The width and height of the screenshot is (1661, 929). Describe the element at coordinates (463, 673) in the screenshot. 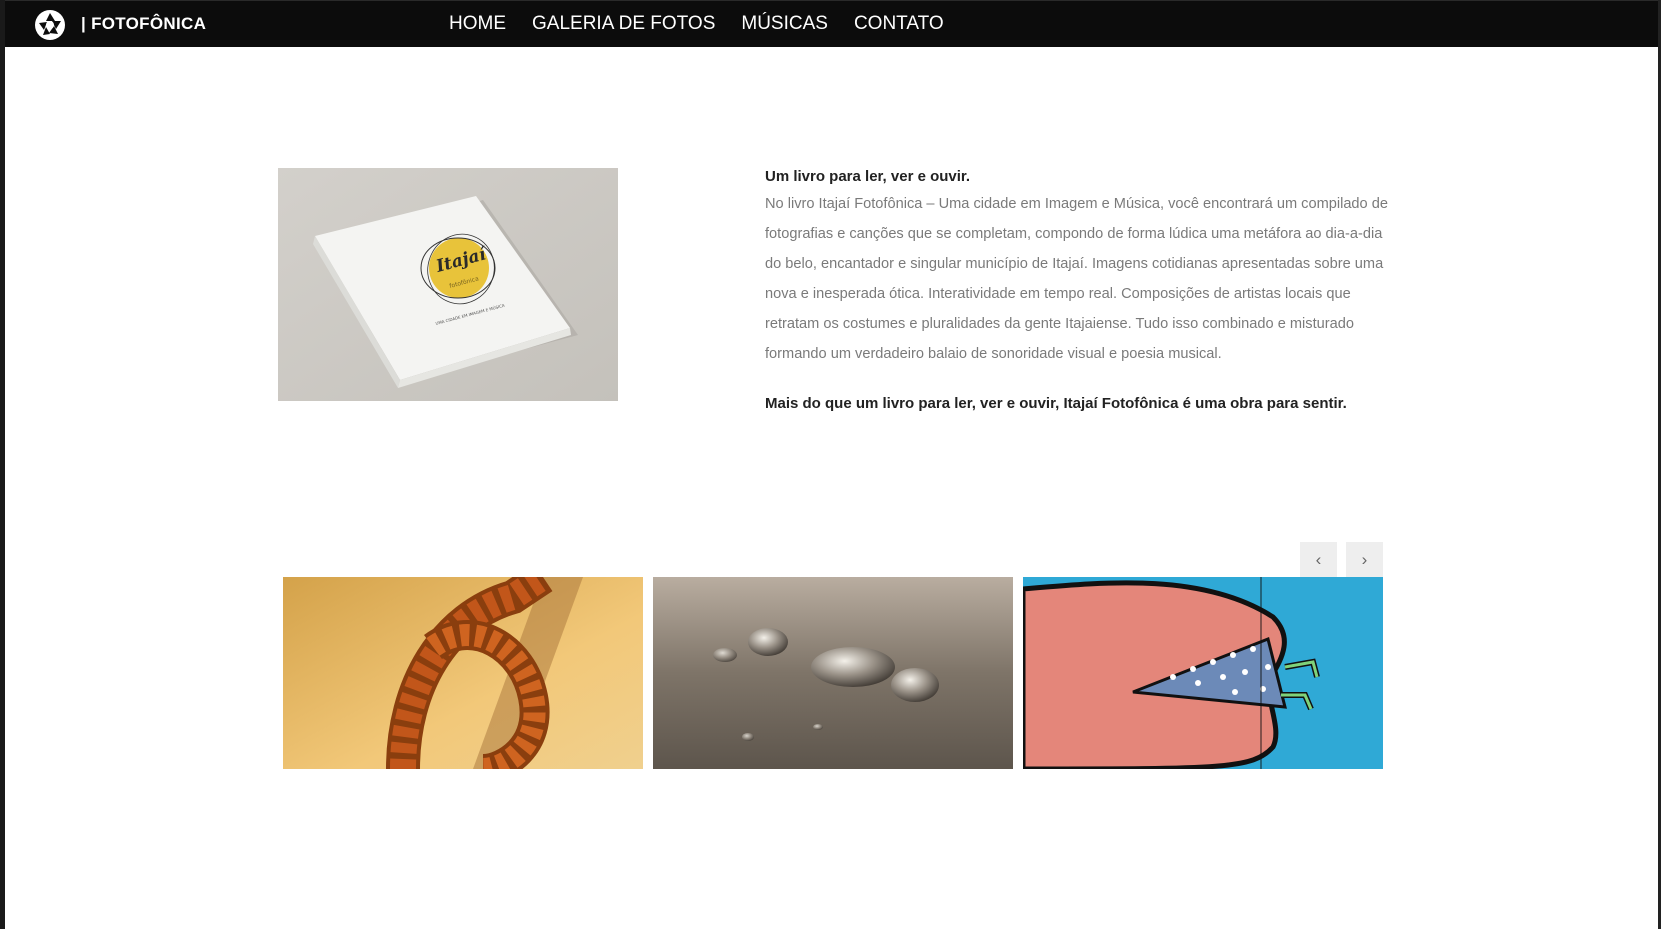

I see `gallery-photo-rope` at that location.